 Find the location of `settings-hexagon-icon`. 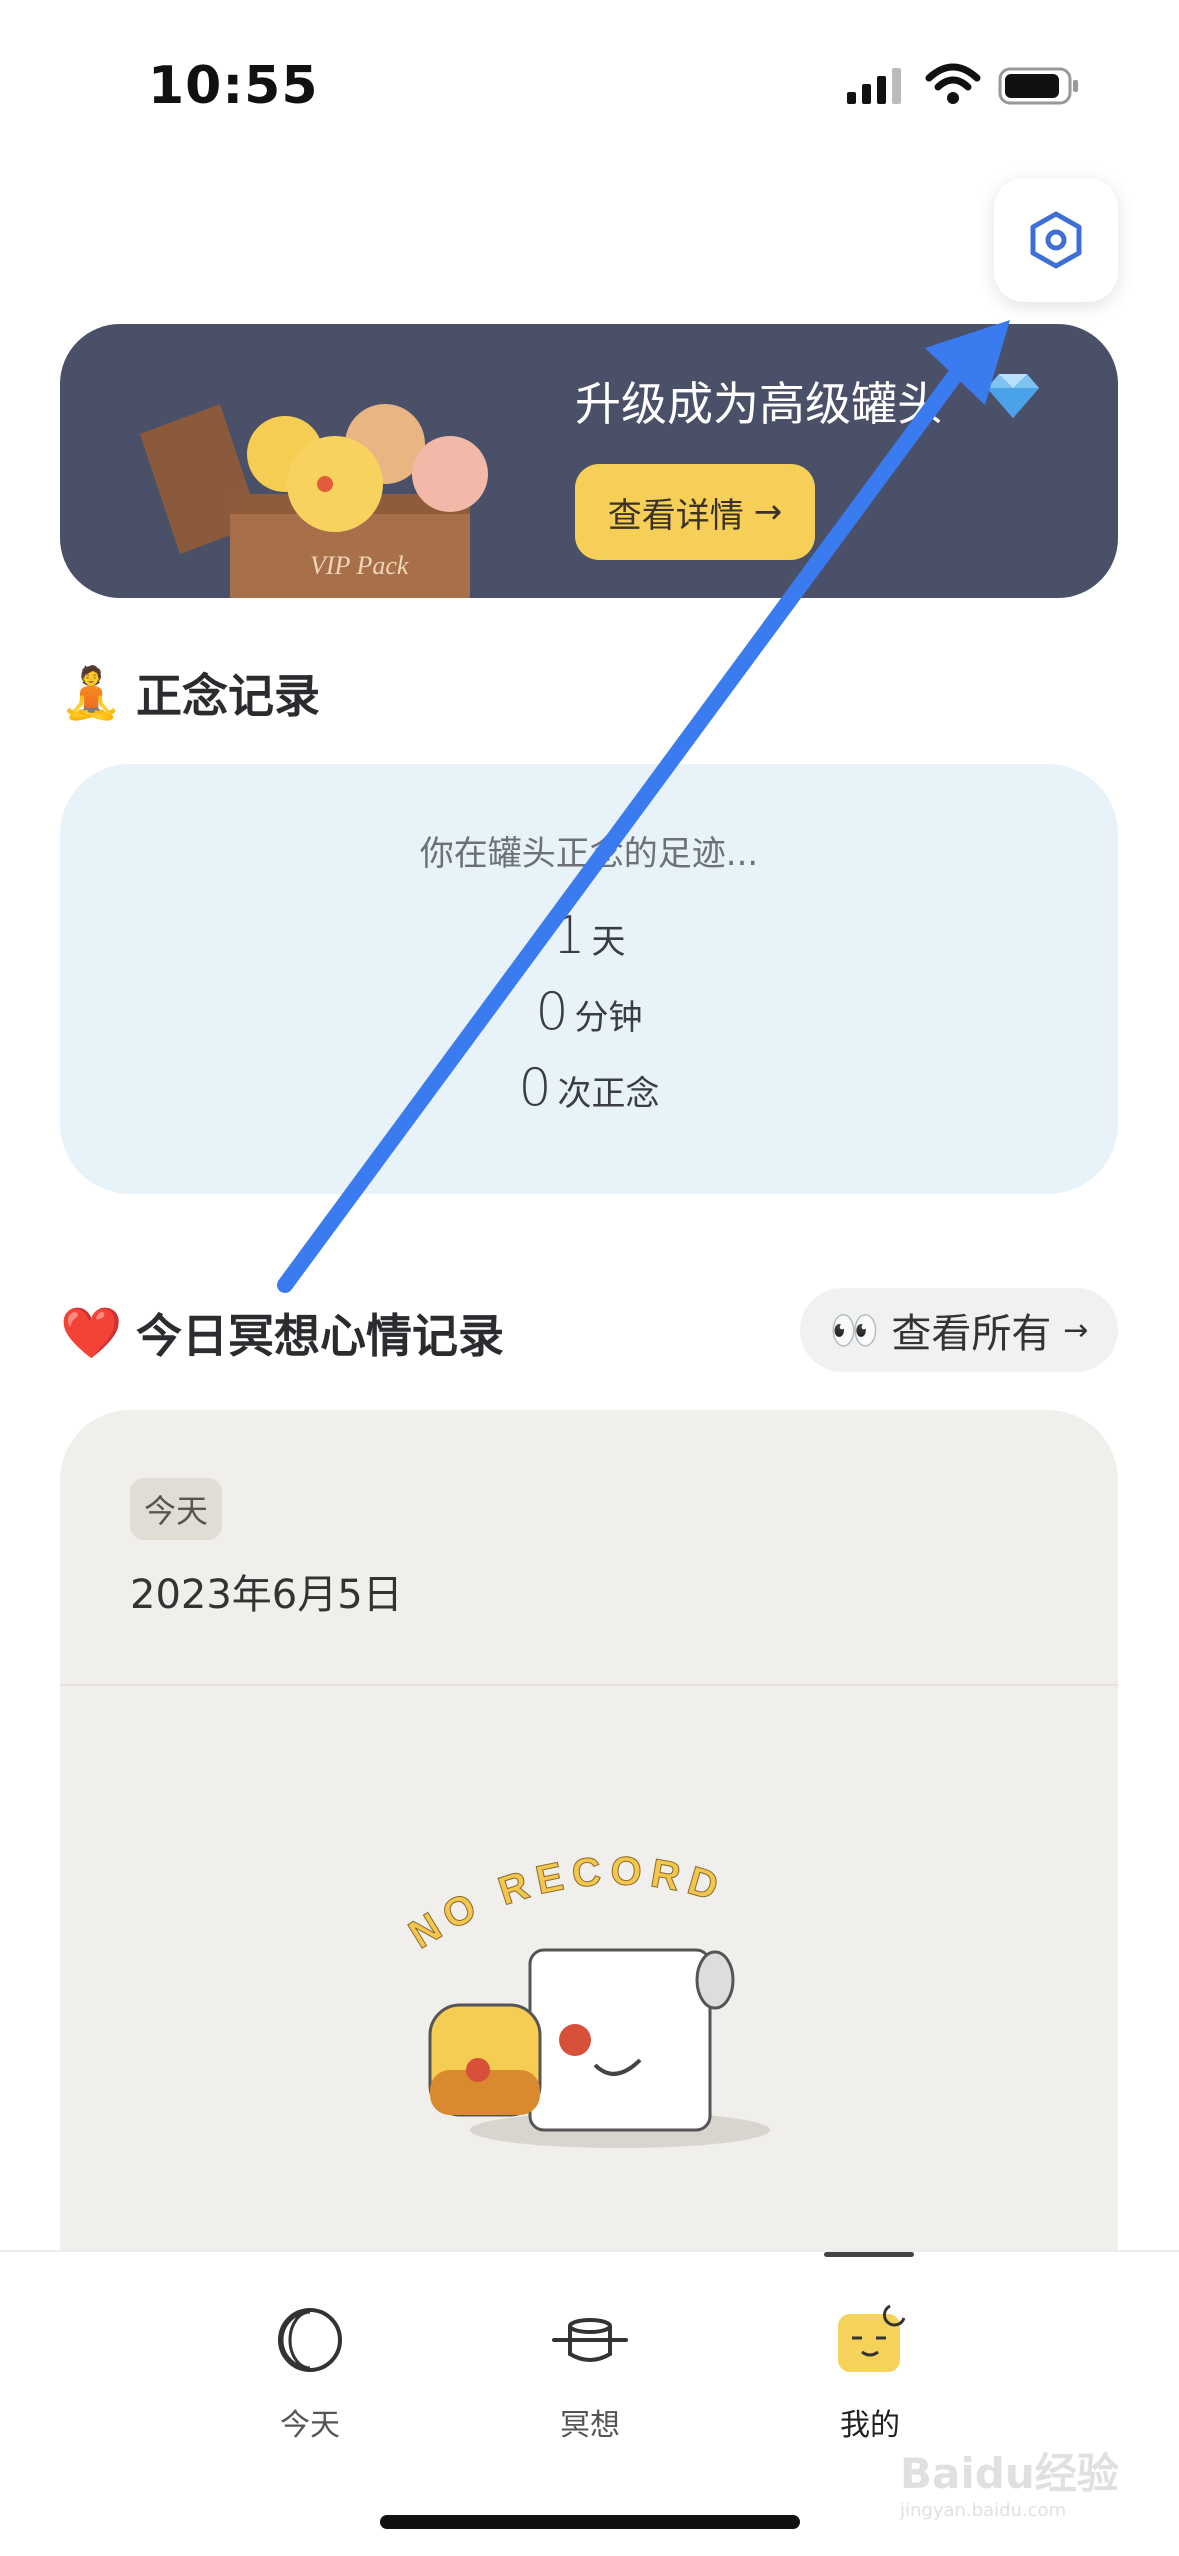

settings-hexagon-icon is located at coordinates (1056, 240).